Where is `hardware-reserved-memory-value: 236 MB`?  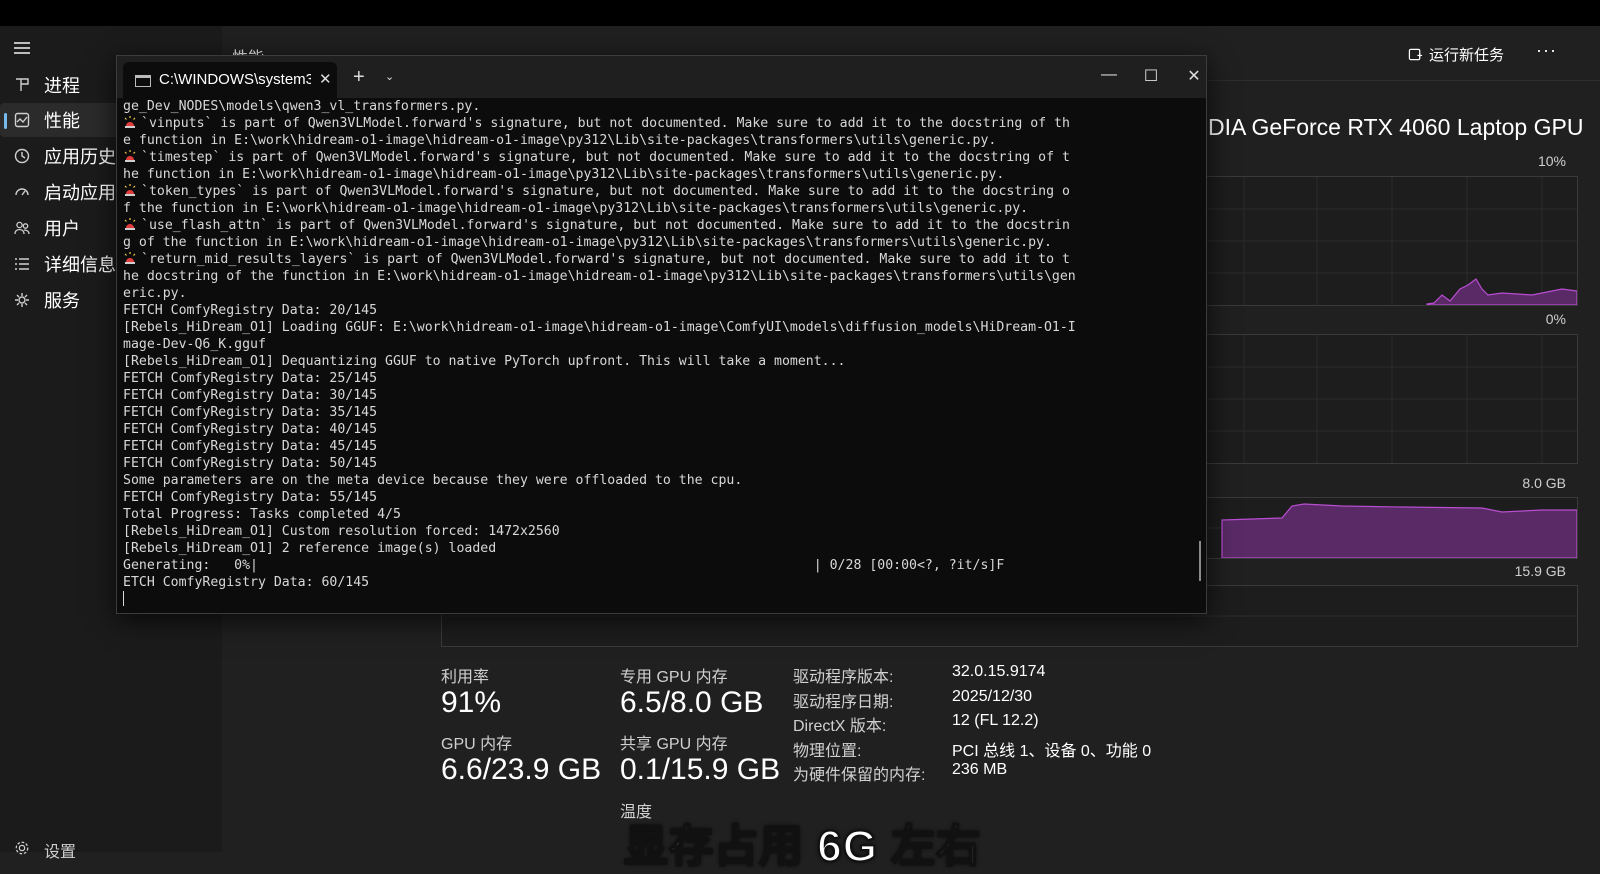
hardware-reserved-memory-value: 236 MB is located at coordinates (980, 769).